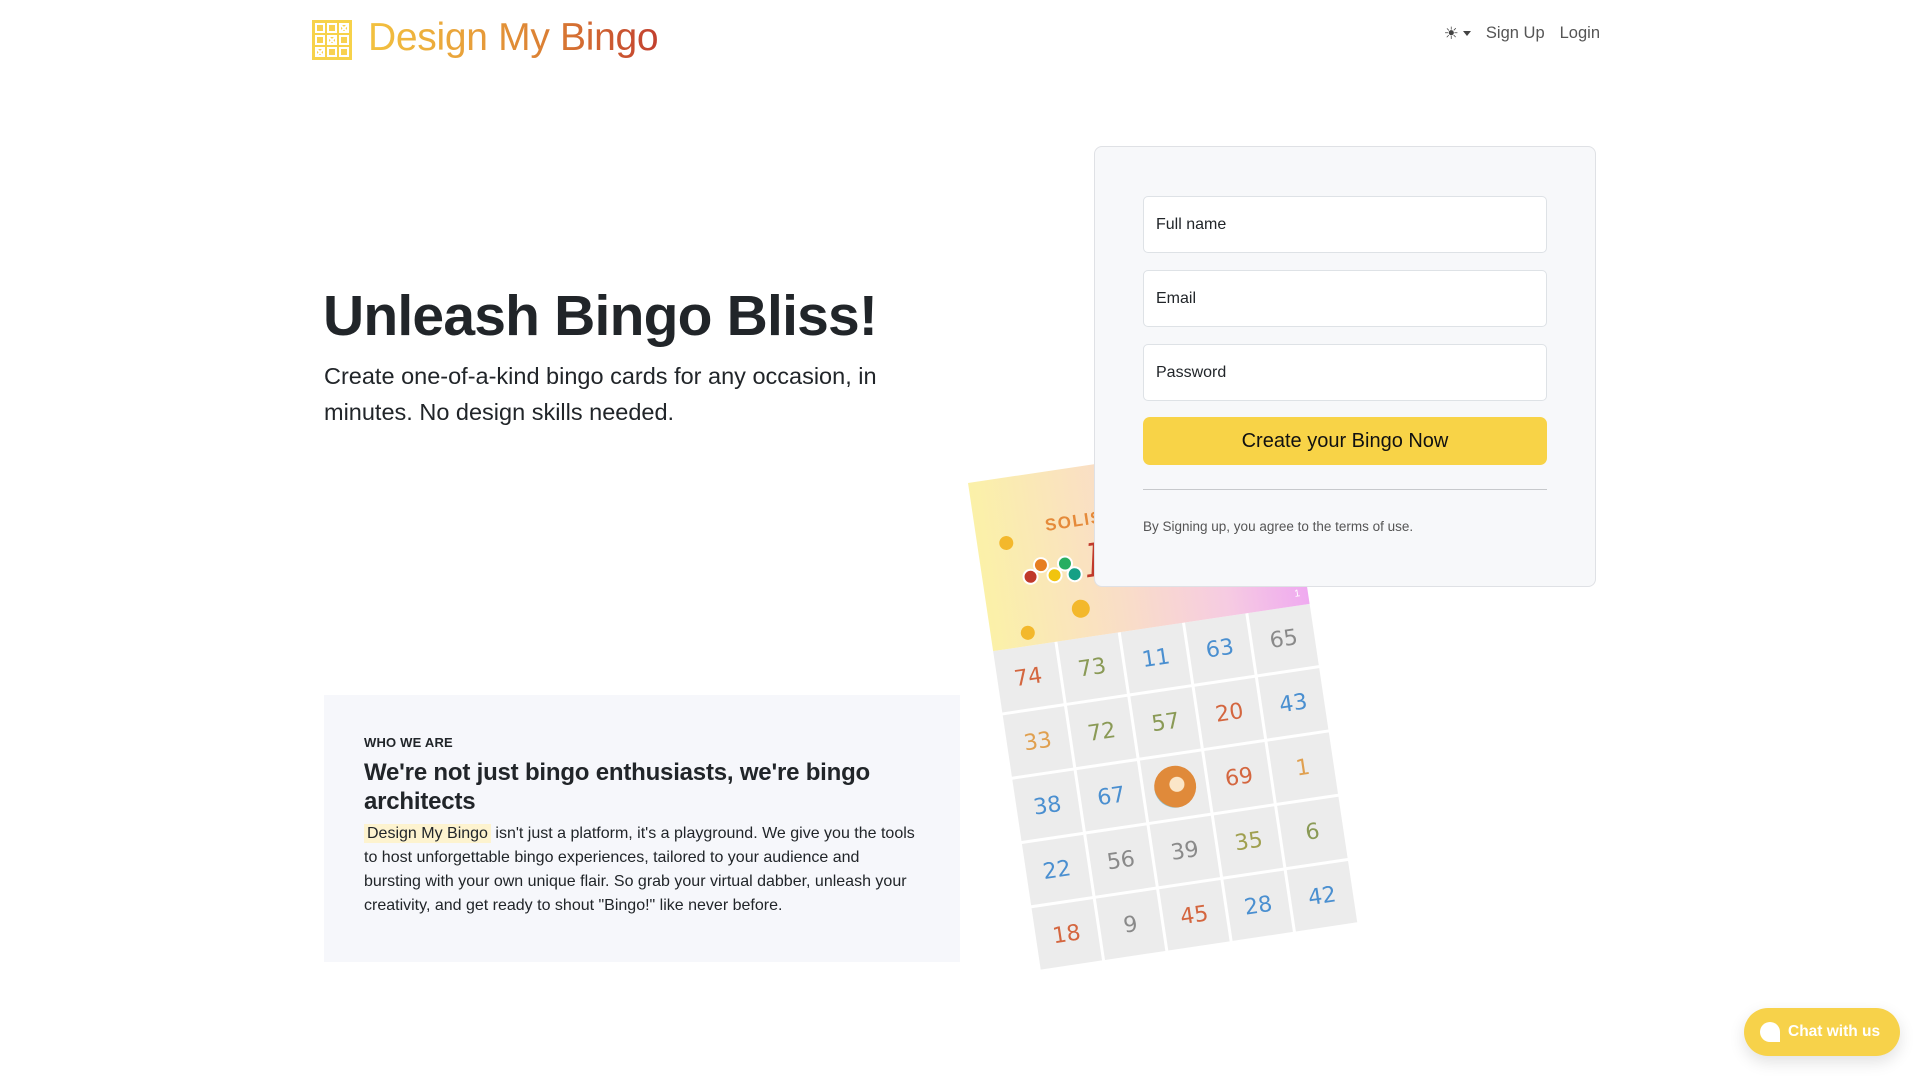 The width and height of the screenshot is (1920, 1080). I want to click on bingo-card-number: 1, so click(1297, 594).